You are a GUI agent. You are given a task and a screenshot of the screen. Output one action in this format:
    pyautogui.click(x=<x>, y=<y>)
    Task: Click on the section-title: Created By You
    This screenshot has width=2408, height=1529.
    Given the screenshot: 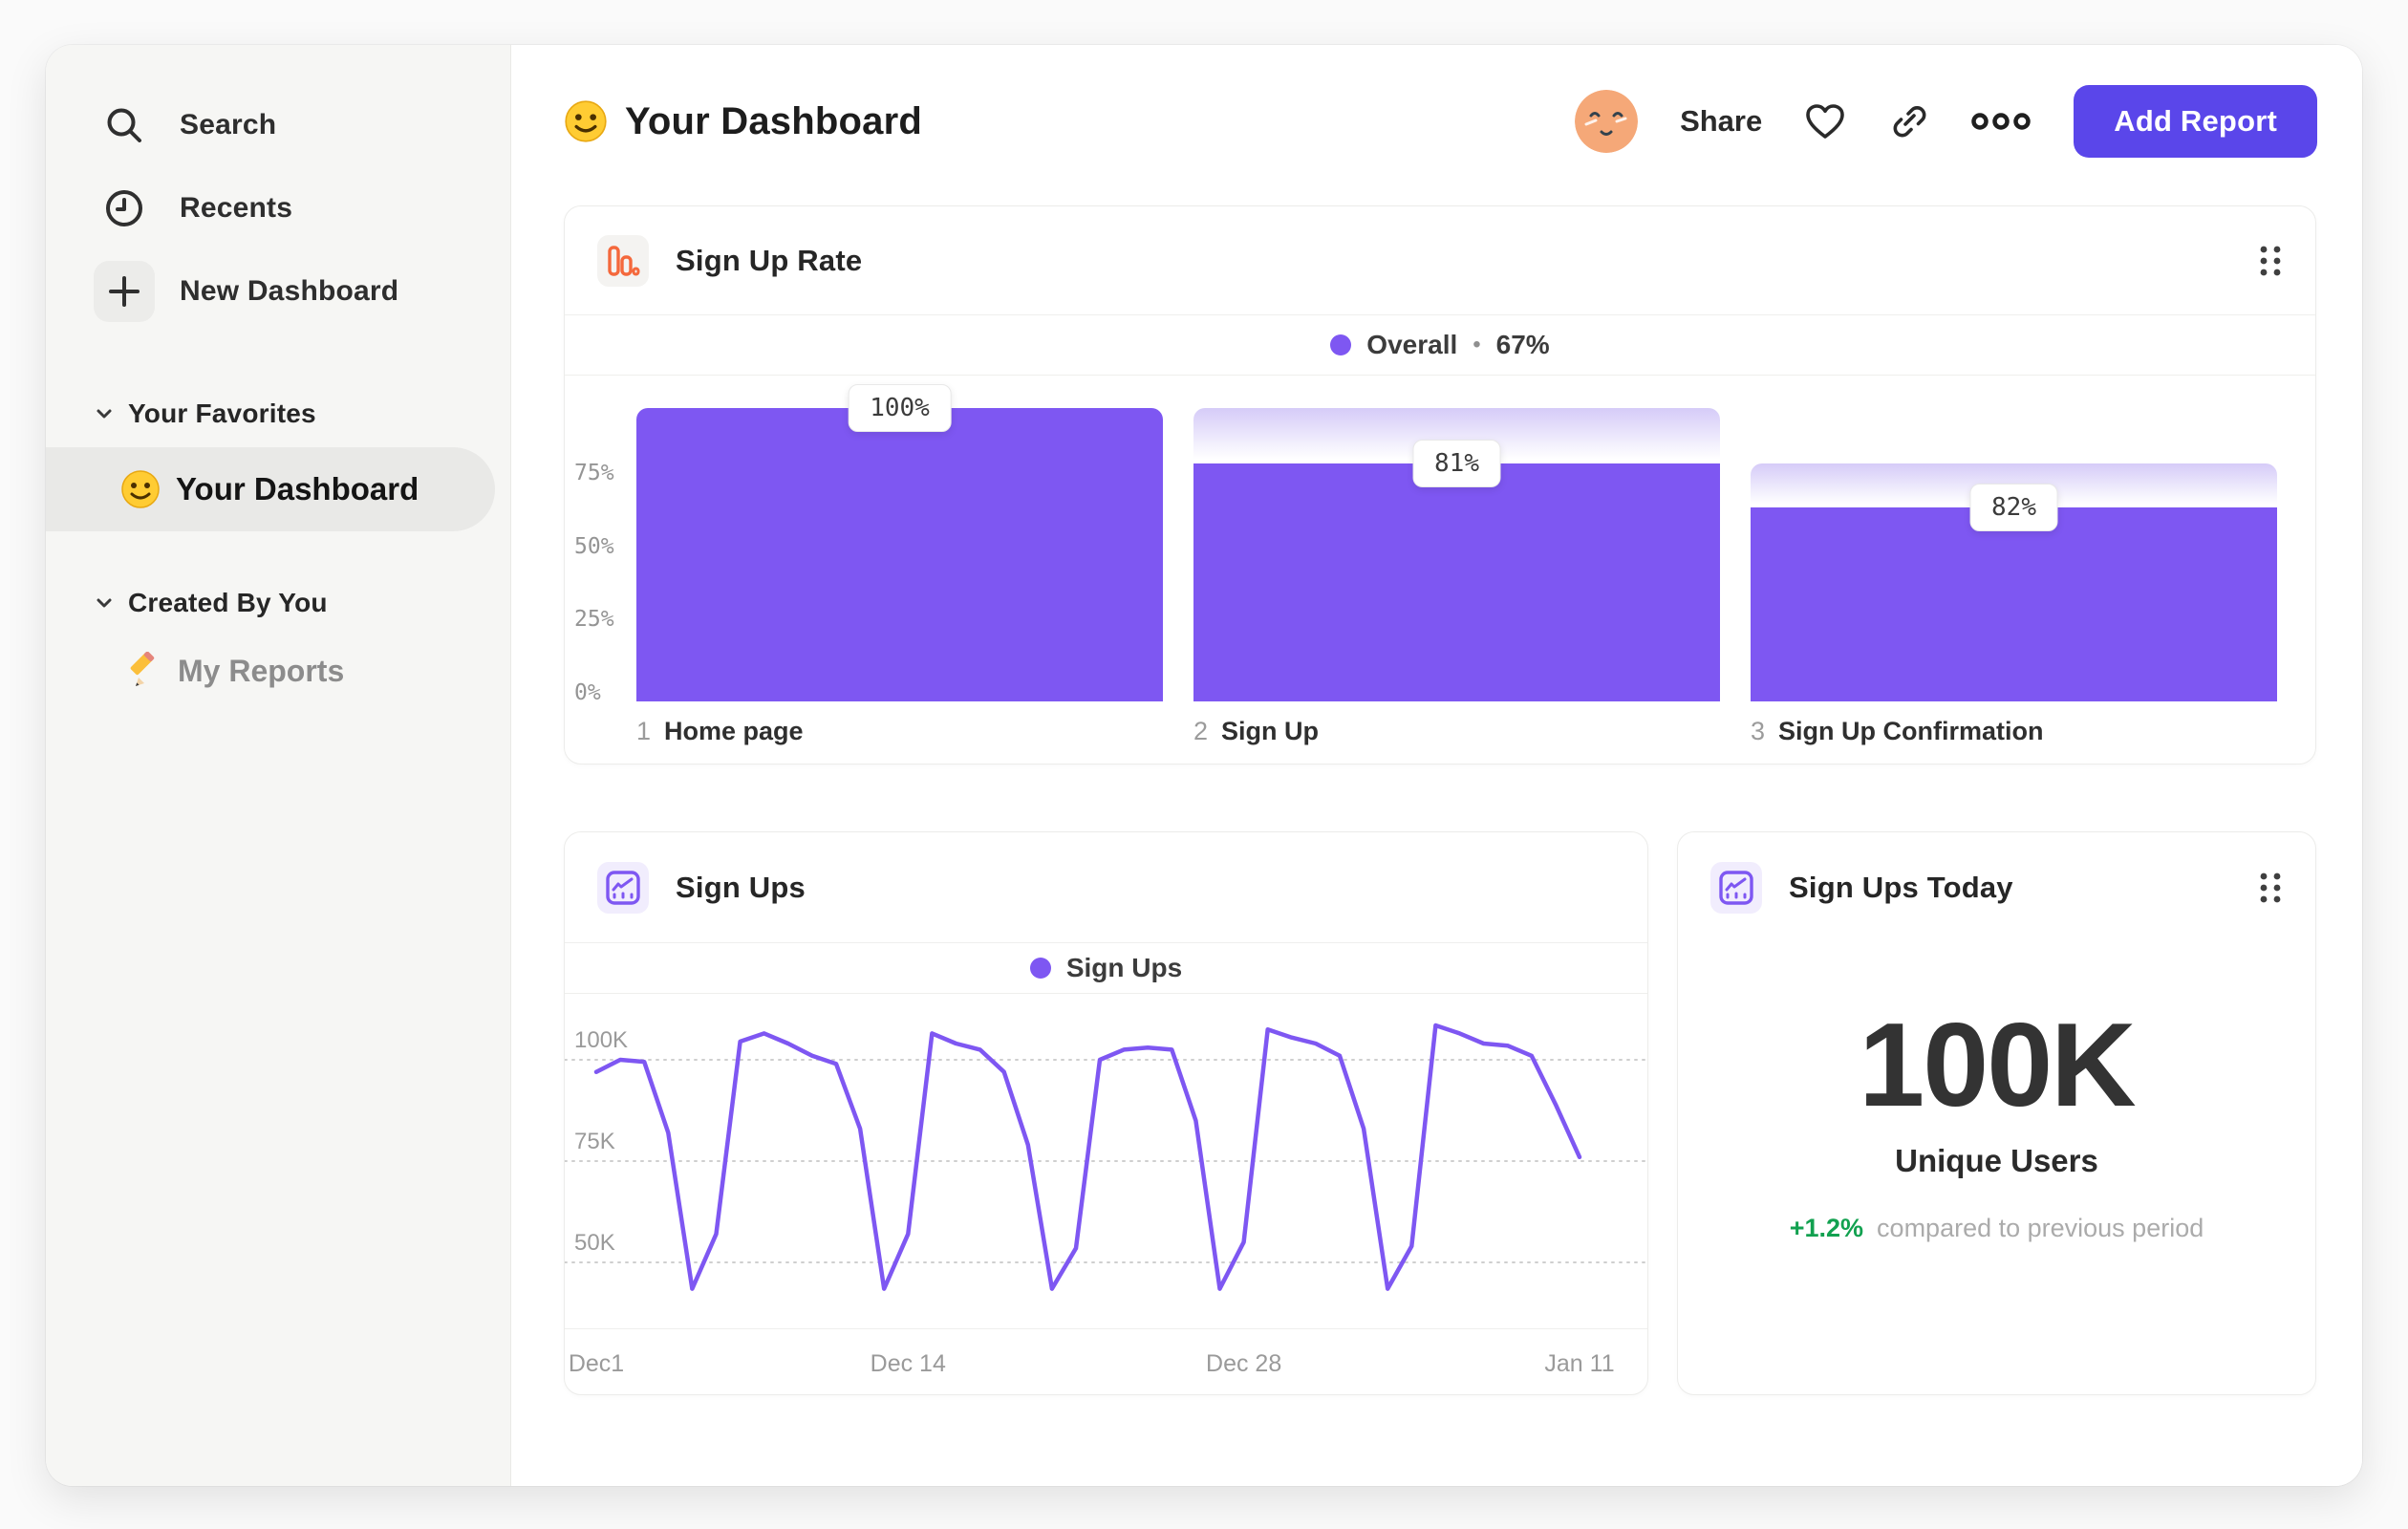 What is the action you would take?
    pyautogui.click(x=228, y=602)
    